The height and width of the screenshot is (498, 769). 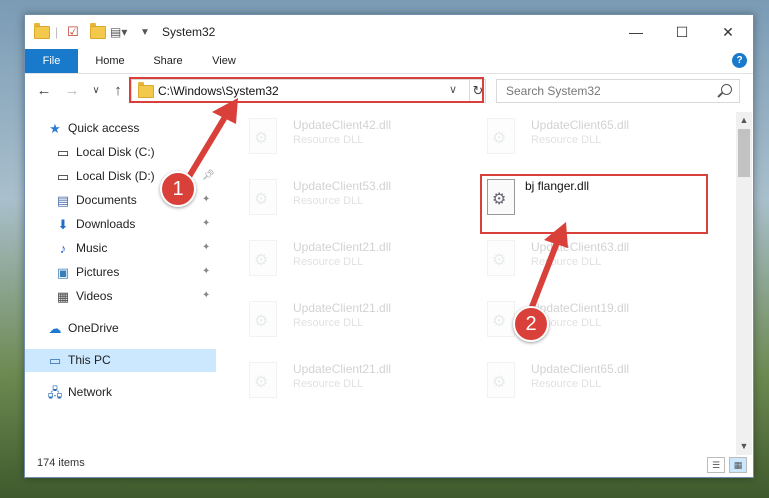 I want to click on list-item: UpdateClient19.dll Resource DLL, so click(x=572, y=321).